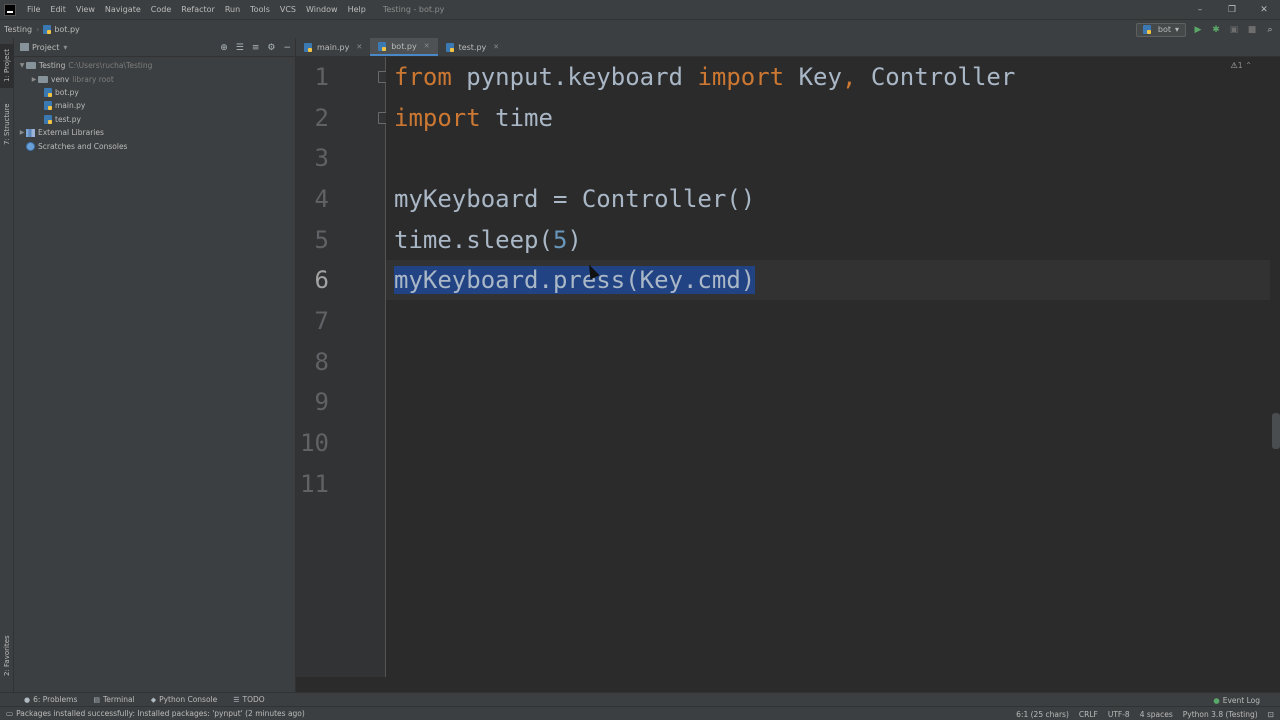 Image resolution: width=1280 pixels, height=720 pixels. What do you see at coordinates (341, 367) in the screenshot?
I see `editor-gutter: 1 2 3 4 5 6 7 8 9 10 11` at bounding box center [341, 367].